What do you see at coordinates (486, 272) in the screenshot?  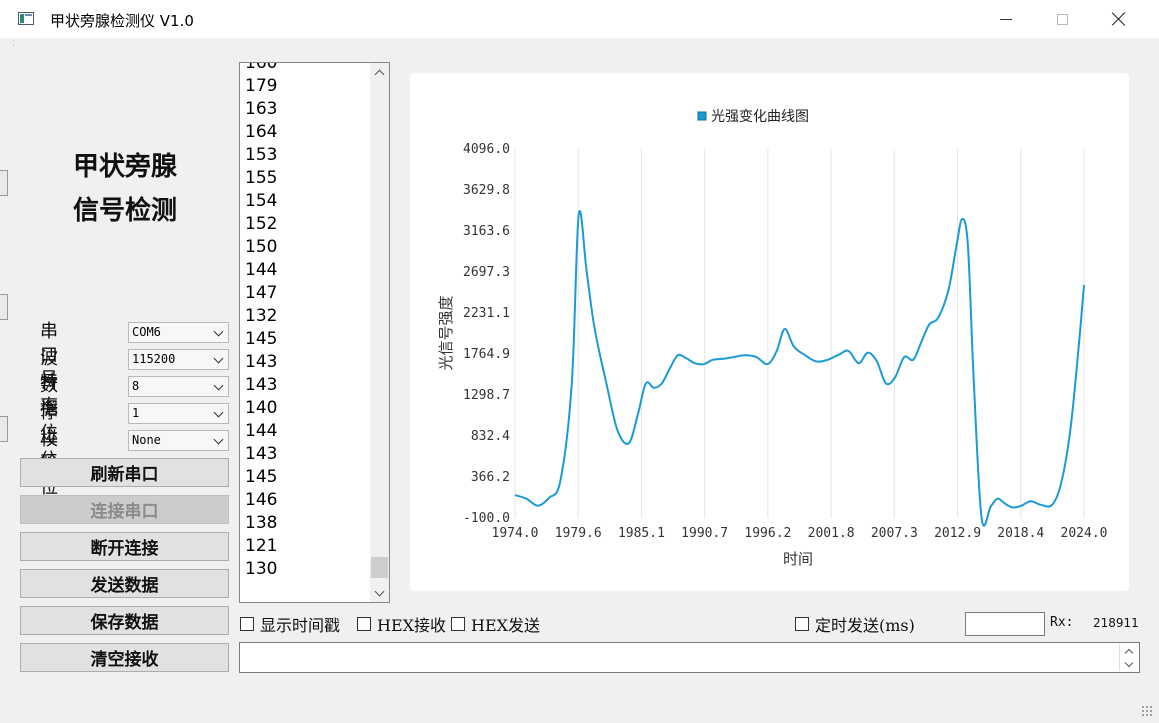 I see `y-tick-label: 2697.3` at bounding box center [486, 272].